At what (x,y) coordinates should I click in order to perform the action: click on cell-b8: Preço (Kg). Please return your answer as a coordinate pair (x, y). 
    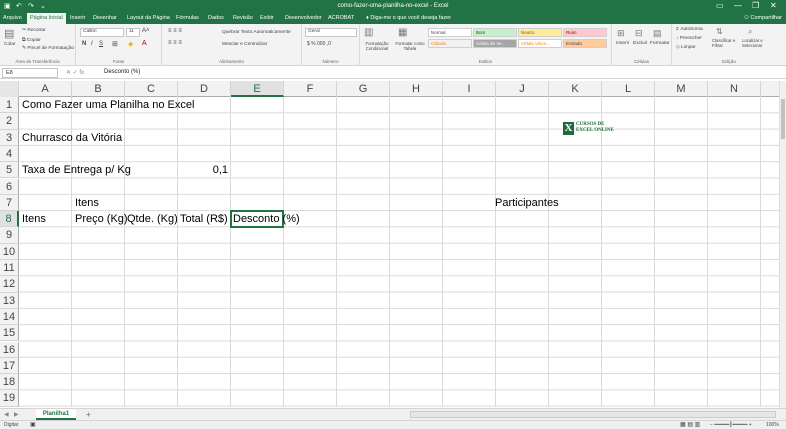
    Looking at the image, I should click on (101, 219).